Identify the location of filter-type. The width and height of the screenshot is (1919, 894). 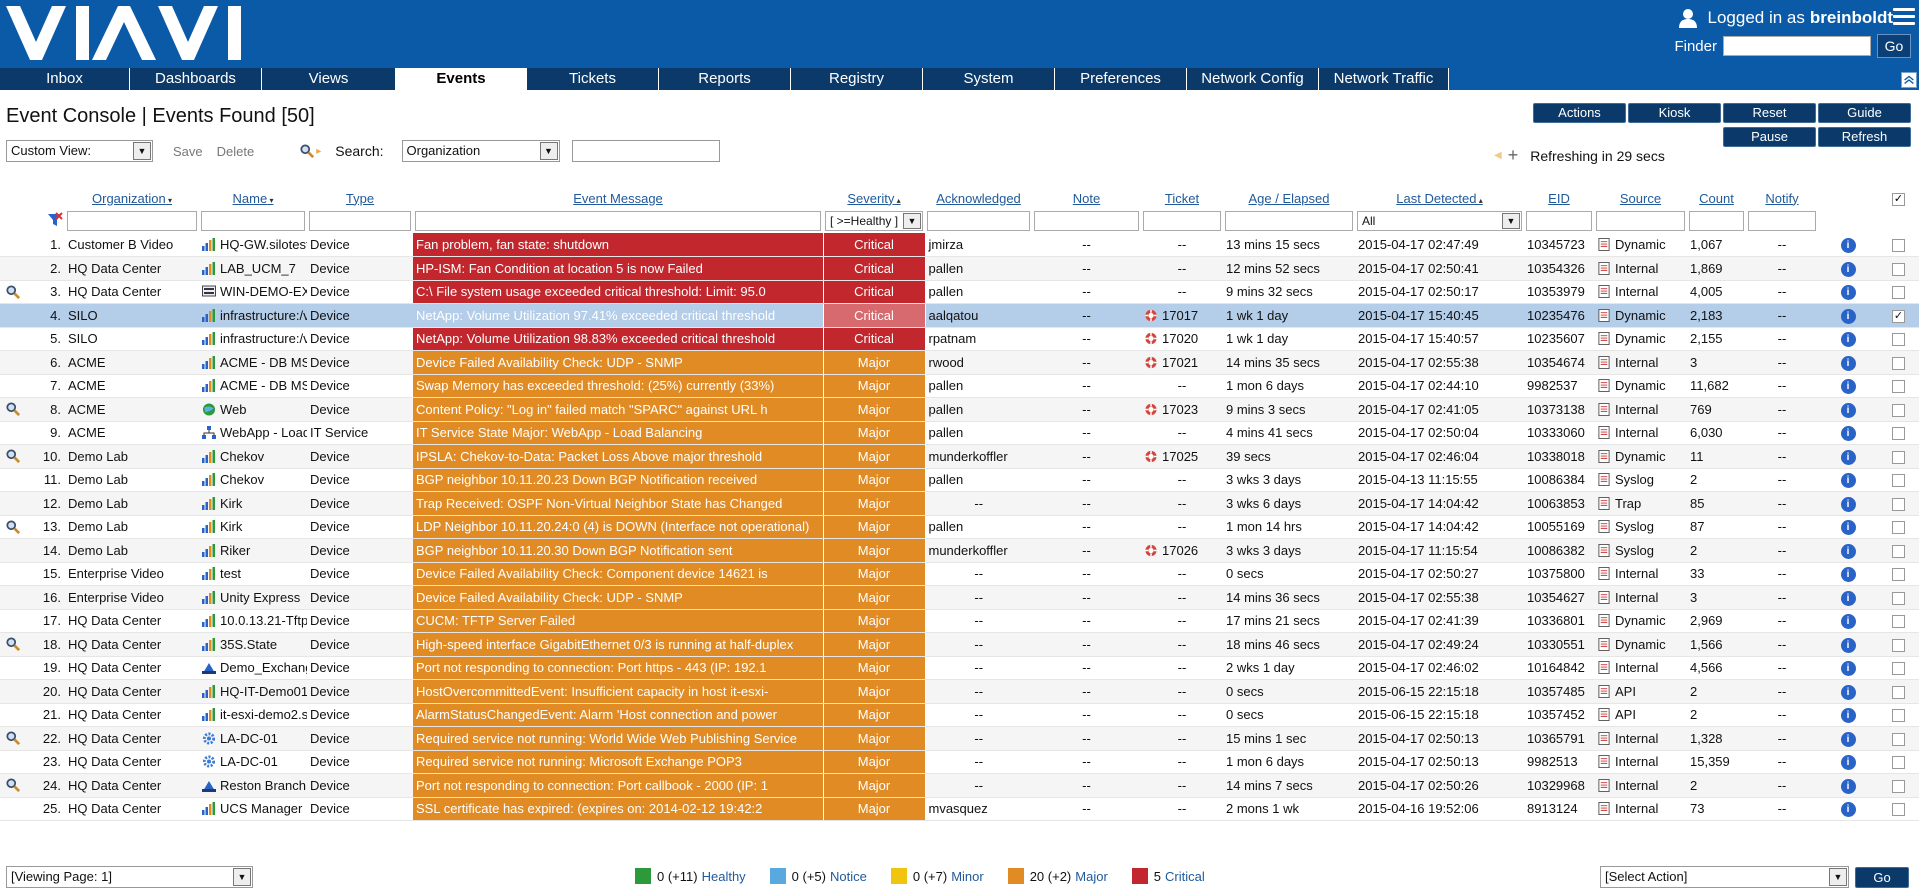
(360, 221).